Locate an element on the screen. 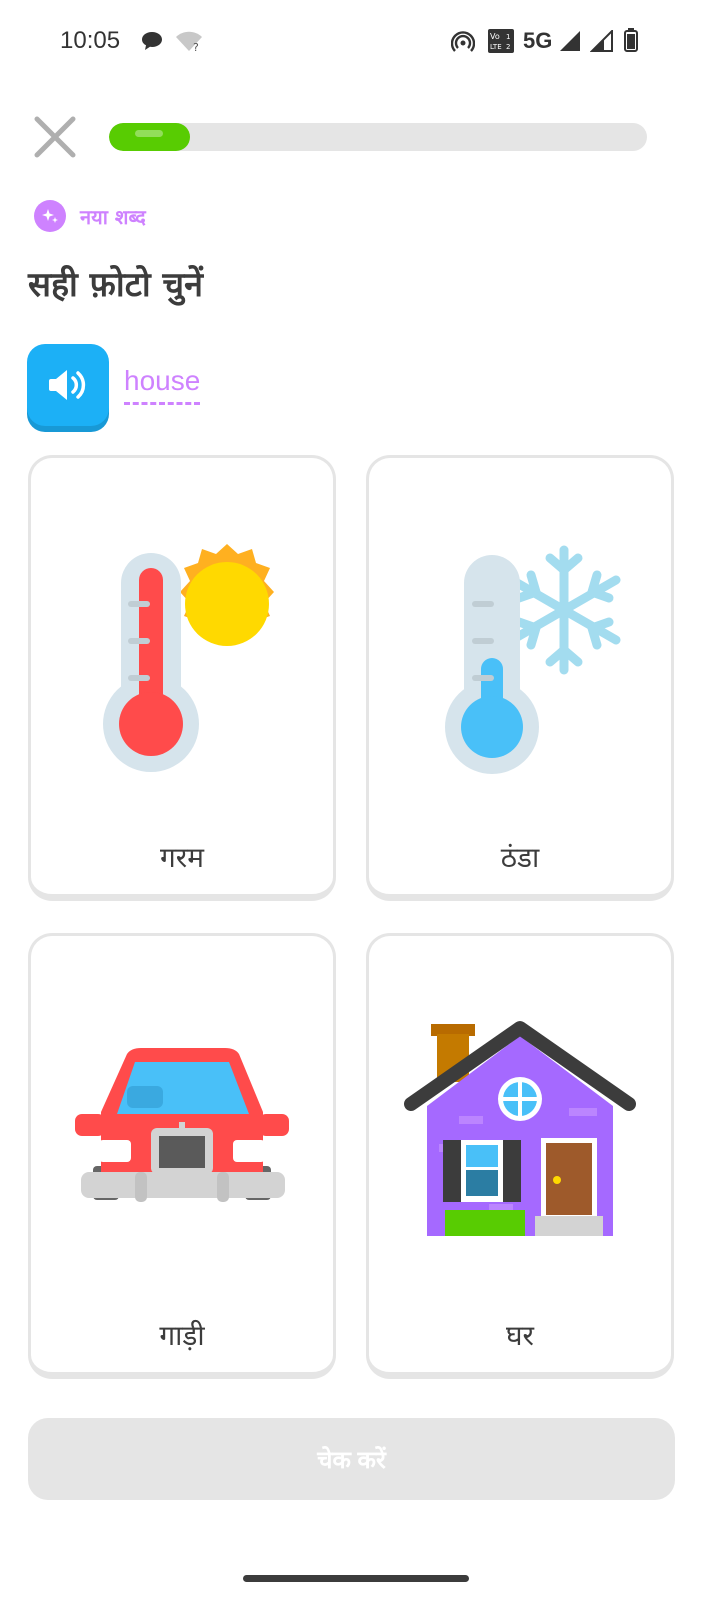  home-indicator is located at coordinates (356, 1578).